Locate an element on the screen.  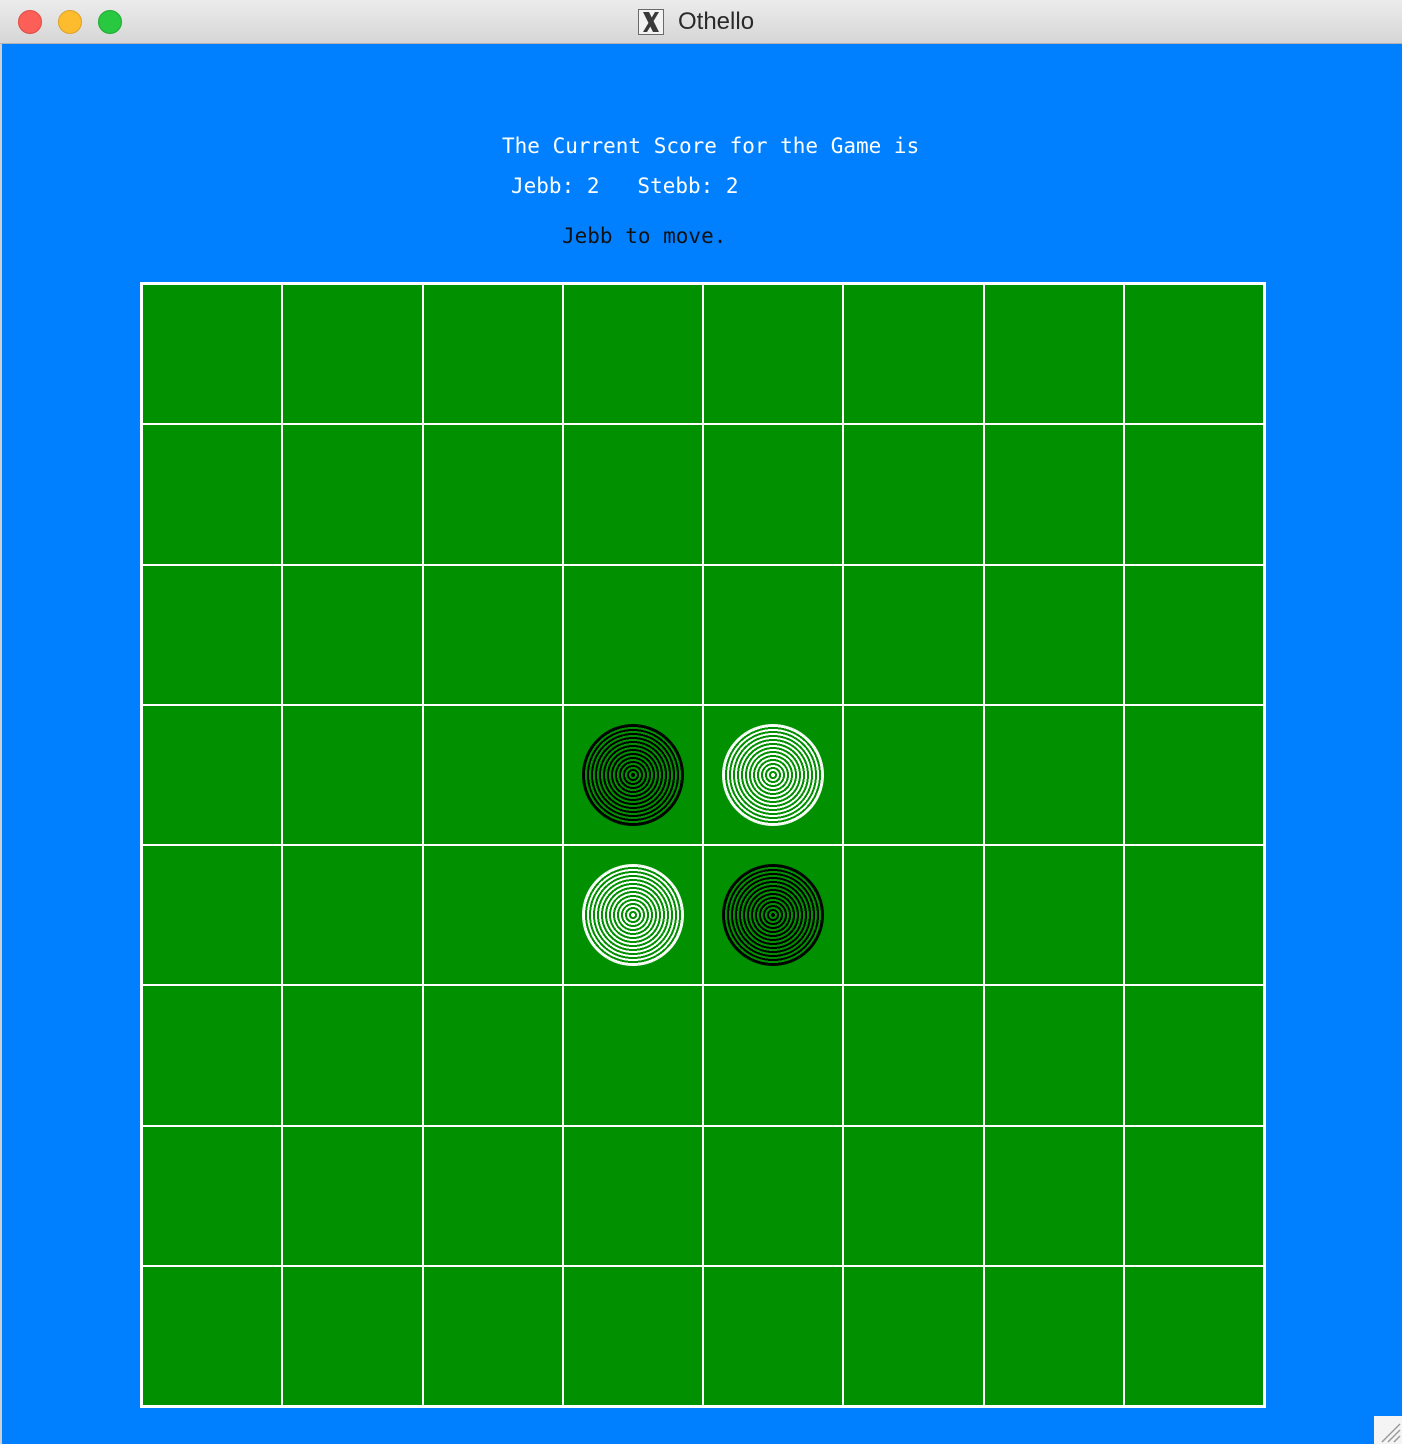
board-cell-r2-c3 is located at coordinates (492, 494).